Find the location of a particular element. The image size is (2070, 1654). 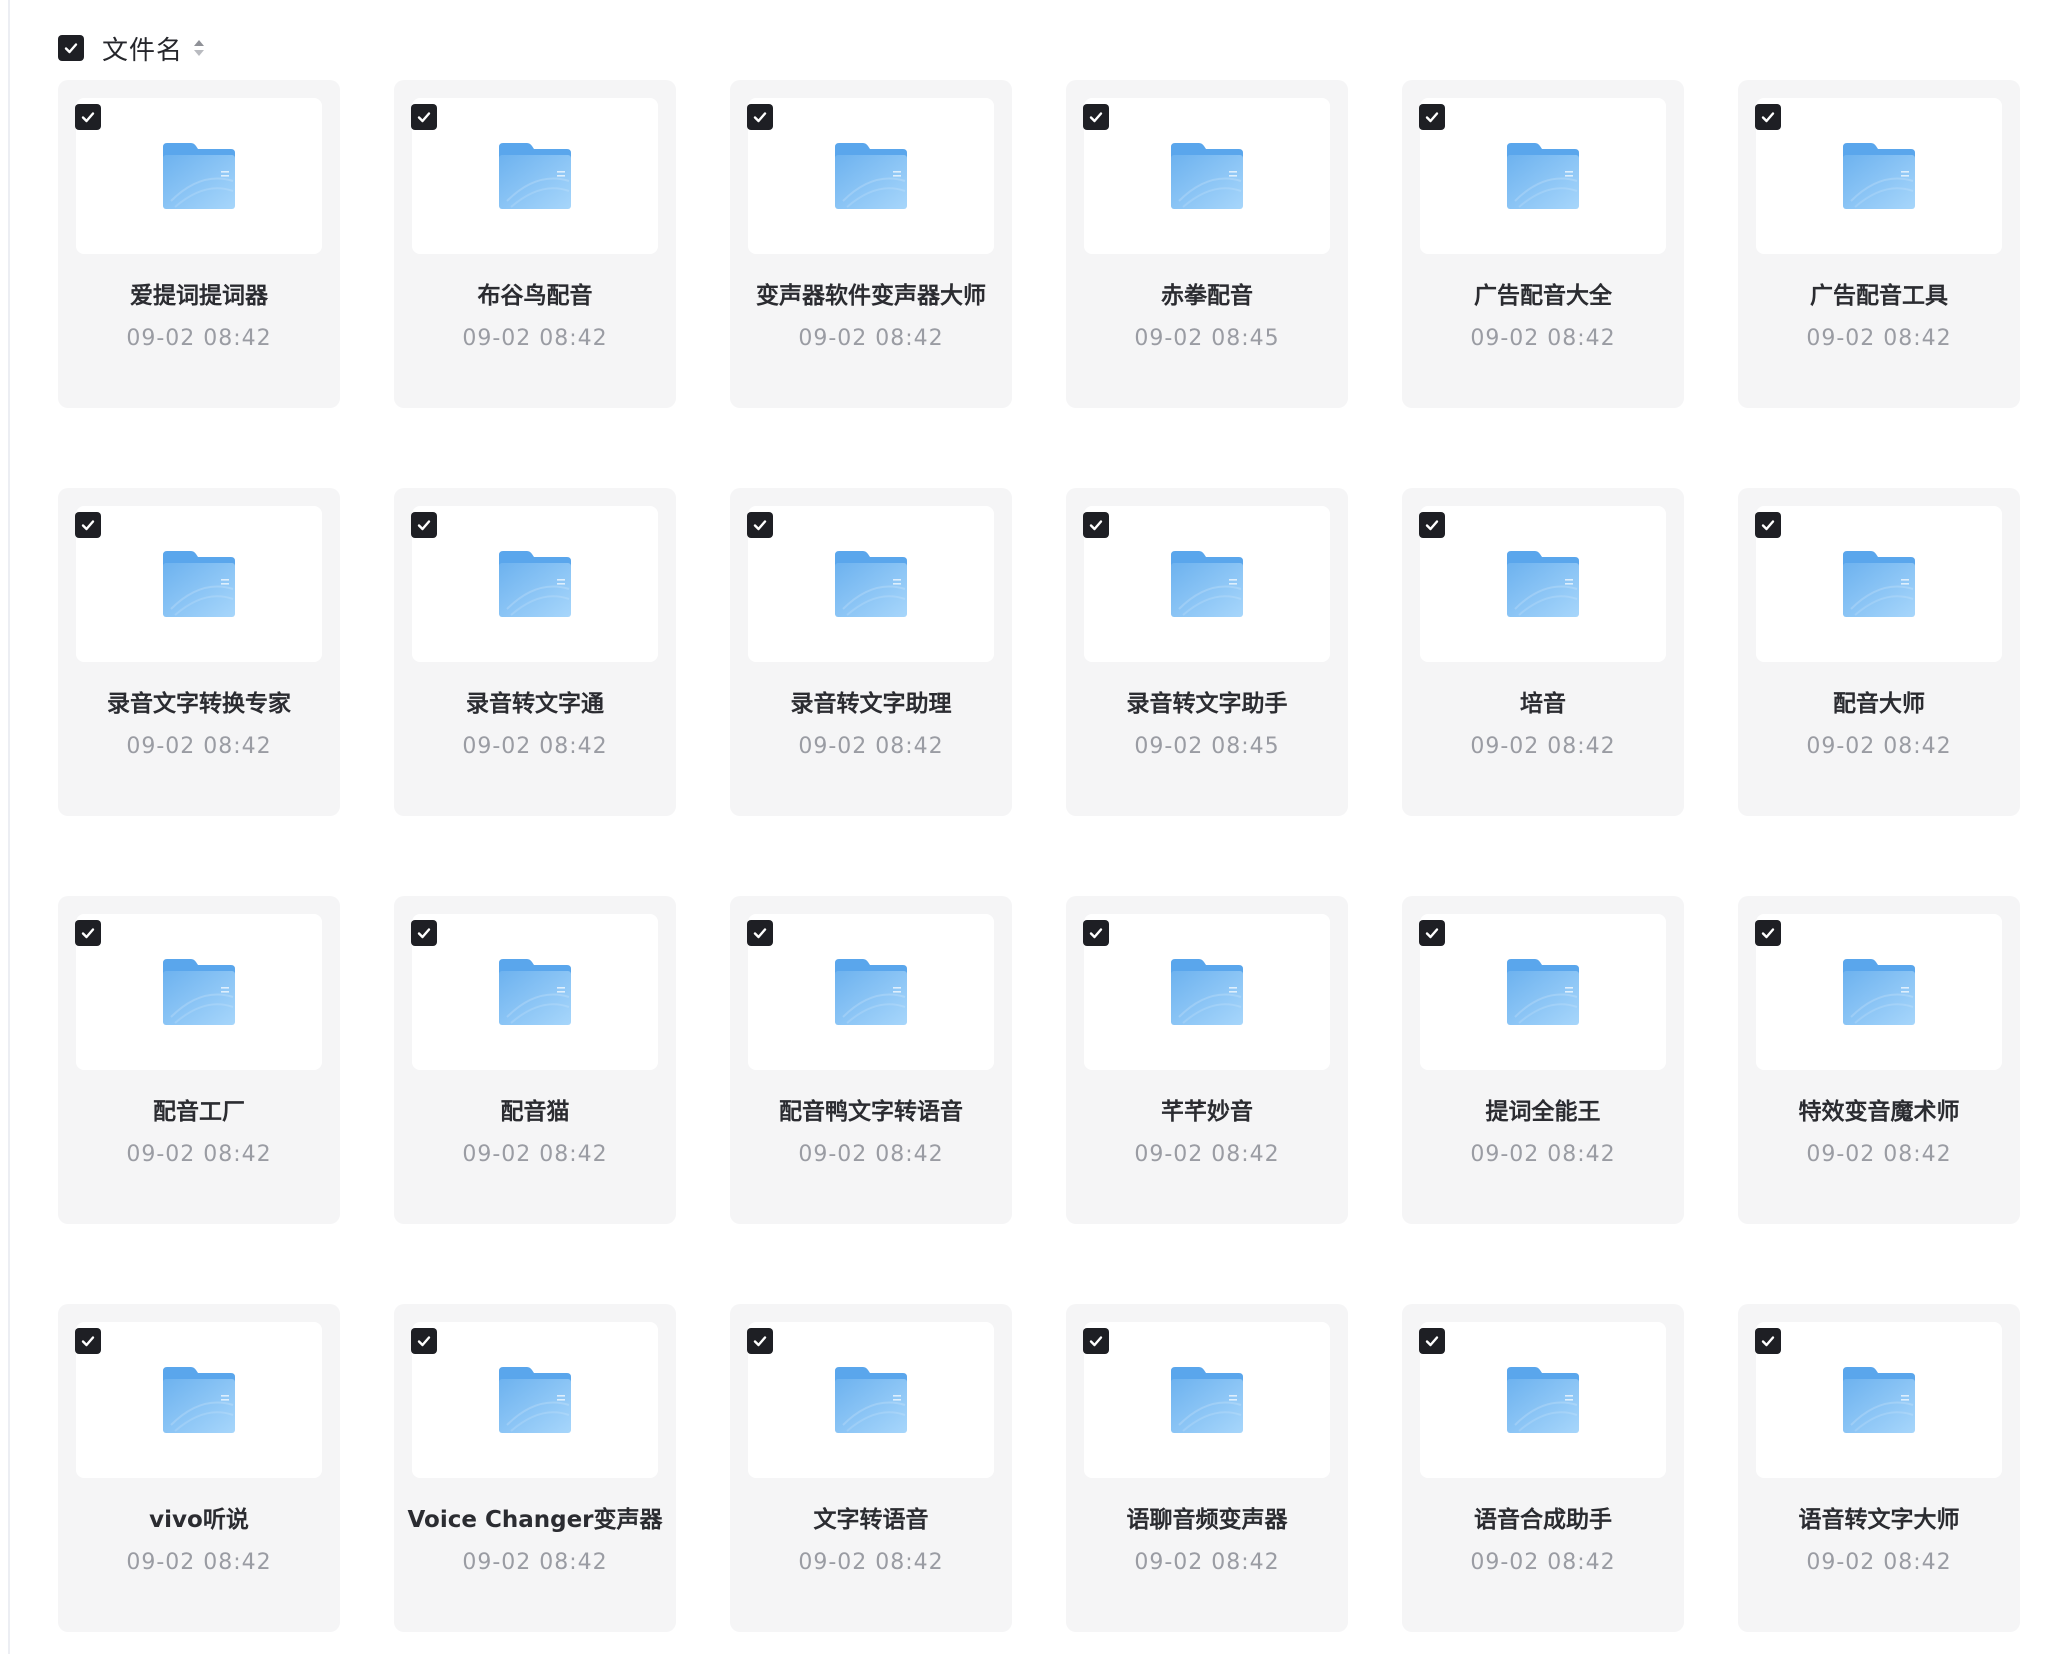

file-card: Voice Changer变声器 09-02 08:42 is located at coordinates (535, 1468).